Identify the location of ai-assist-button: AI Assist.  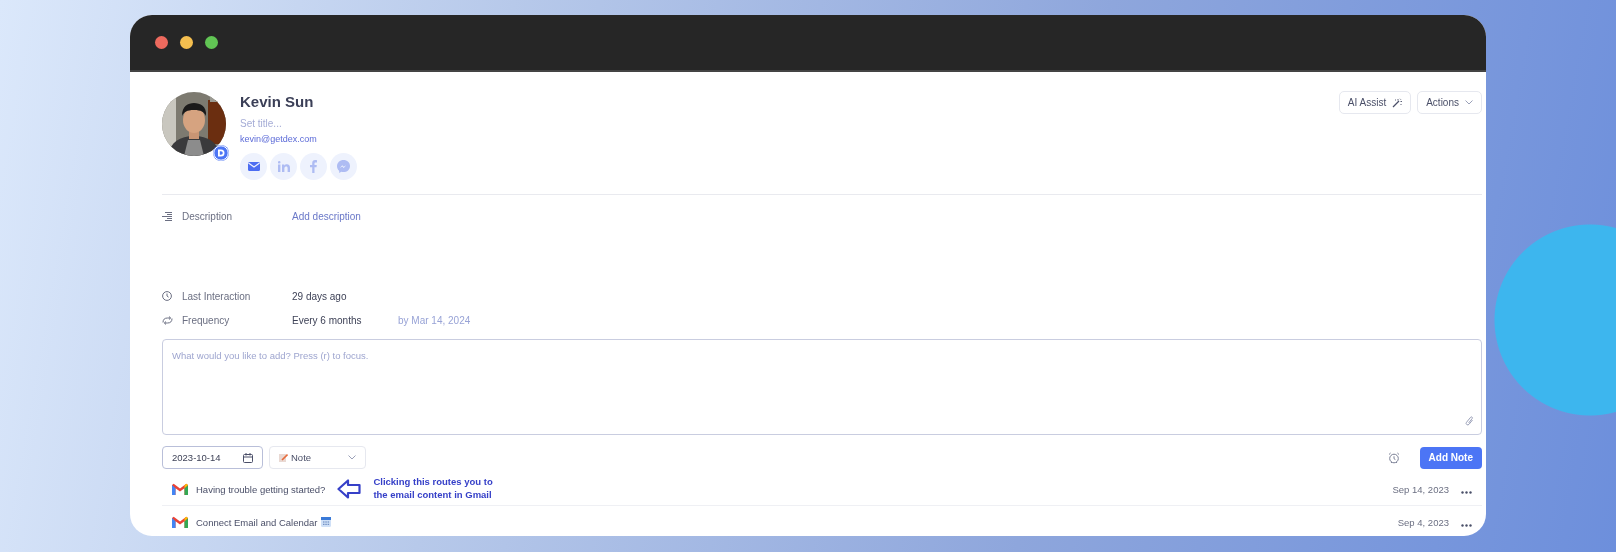
(1375, 102).